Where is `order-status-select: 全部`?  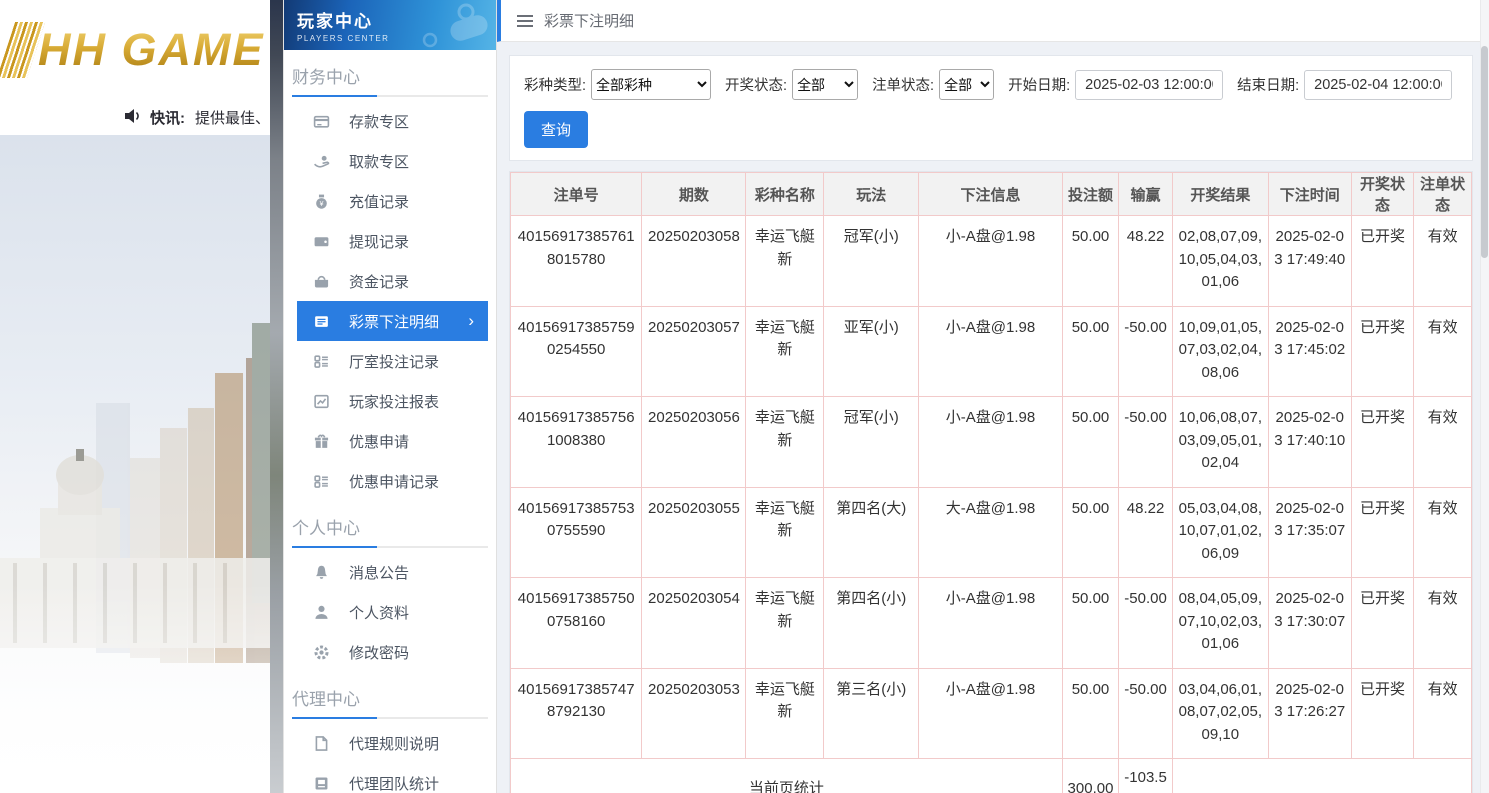 order-status-select: 全部 is located at coordinates (967, 84).